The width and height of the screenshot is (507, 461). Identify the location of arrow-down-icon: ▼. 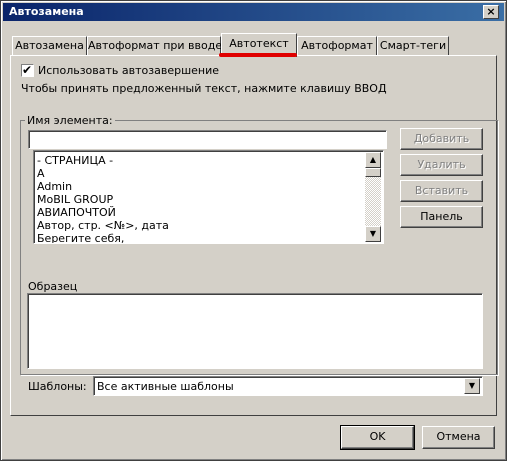
(373, 233).